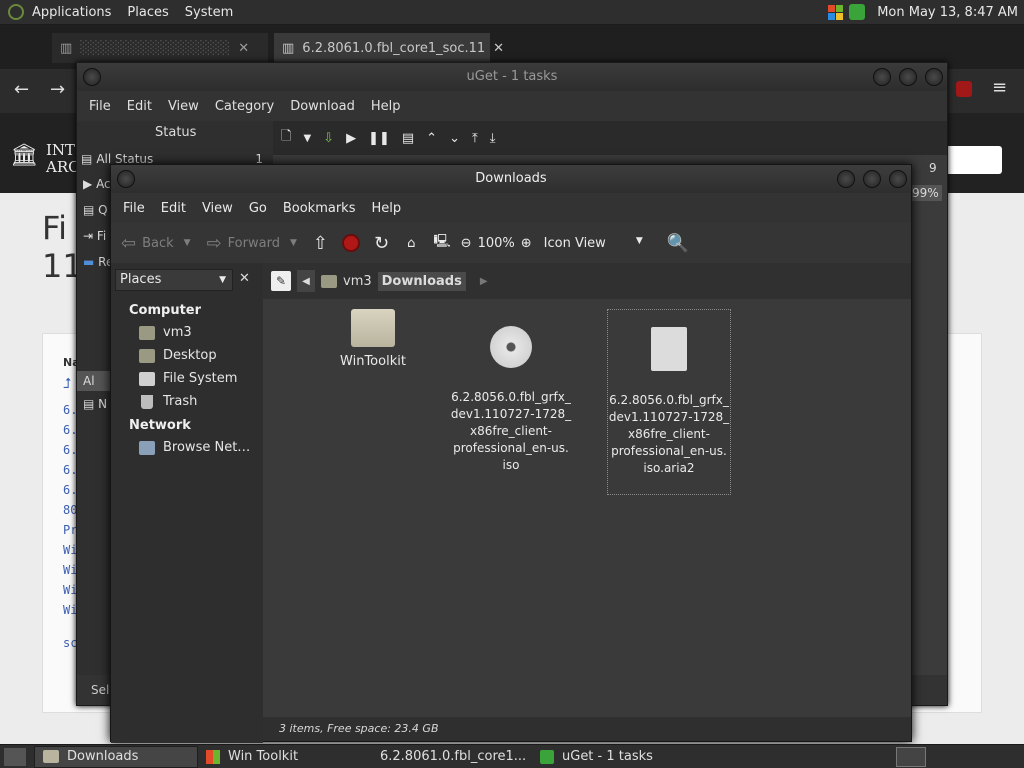 Image resolution: width=1024 pixels, height=768 pixels. What do you see at coordinates (964, 89) in the screenshot?
I see `ublock-icon` at bounding box center [964, 89].